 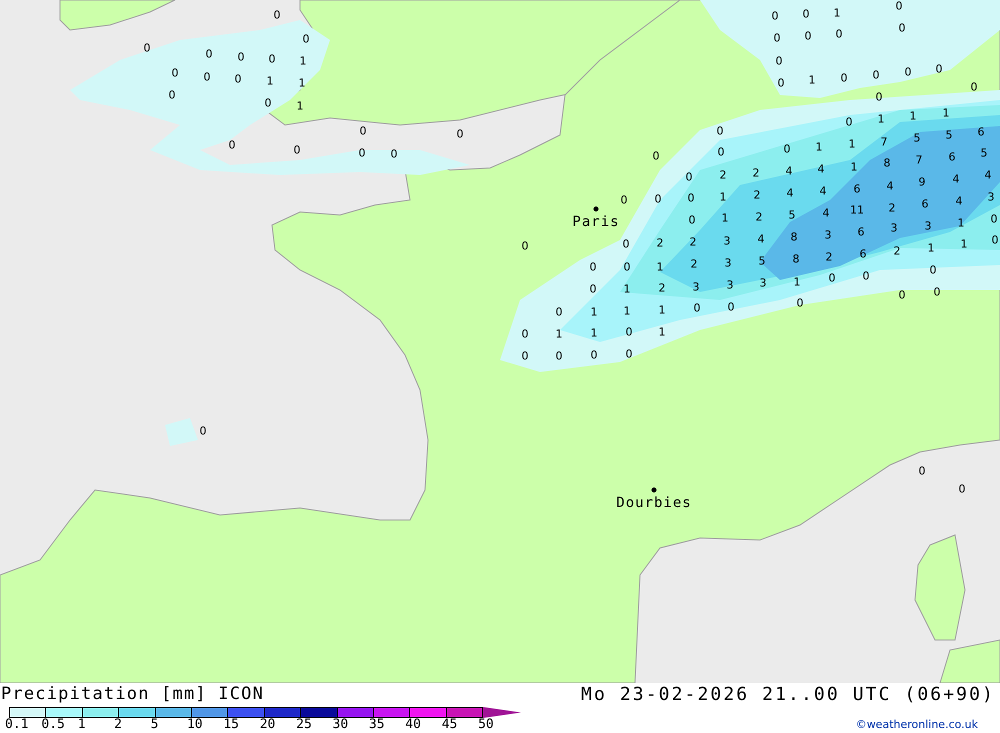 I want to click on credit-link: ©weatheronline.co.uk, so click(x=917, y=724).